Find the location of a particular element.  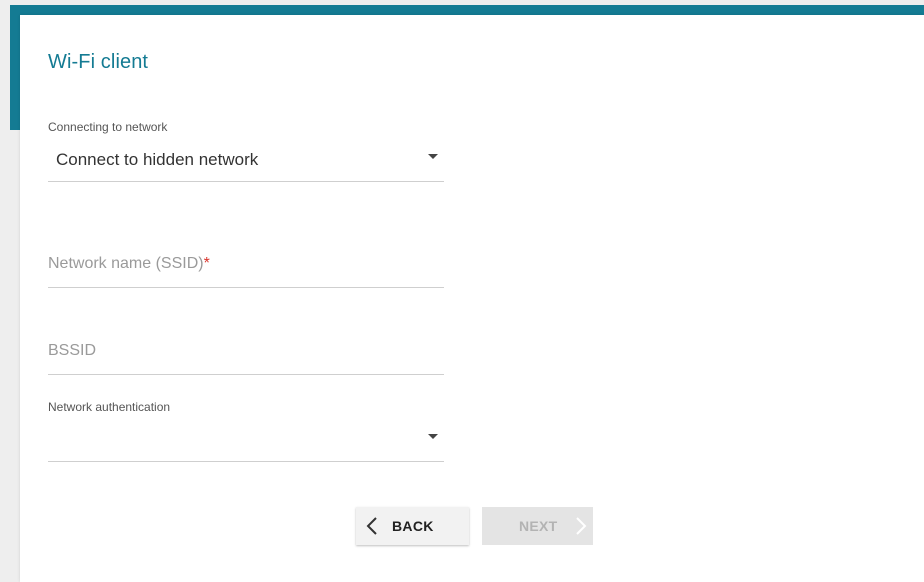

network-authentication-label: Network authentication is located at coordinates (109, 407).